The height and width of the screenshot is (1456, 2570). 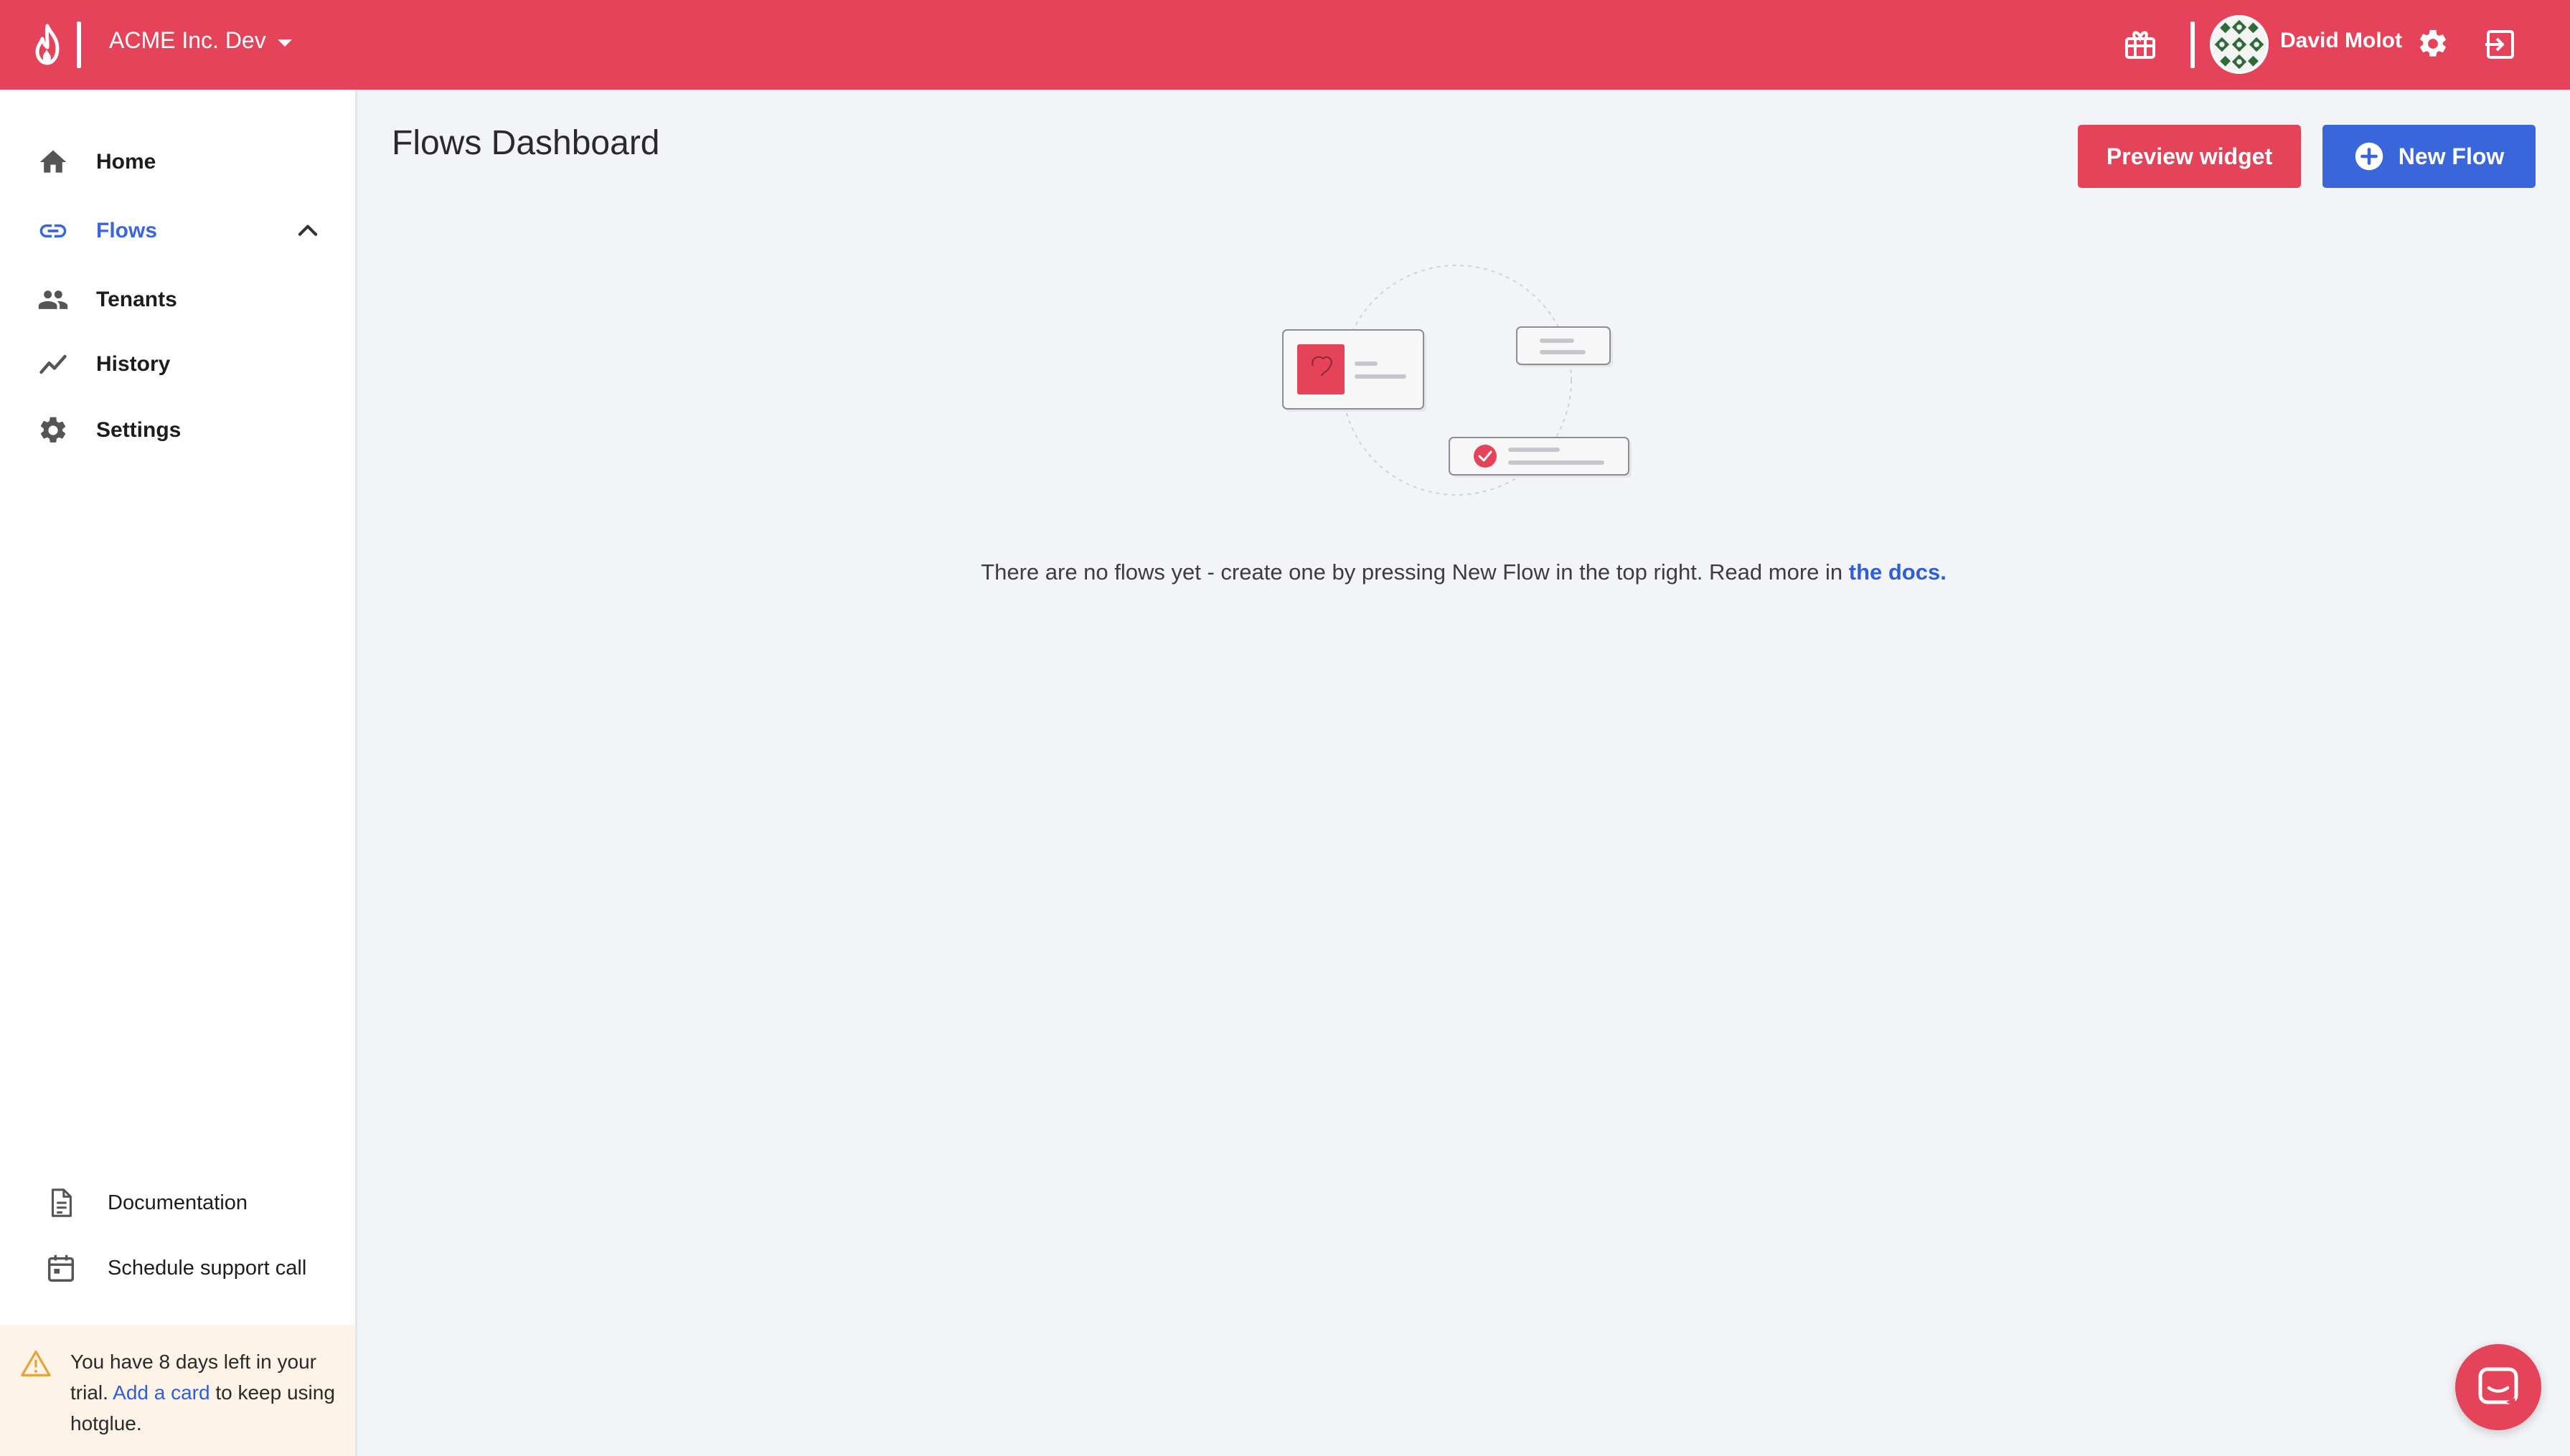 What do you see at coordinates (1285, 45) in the screenshot?
I see `top-header: ACME Inc. Dev David Molot` at bounding box center [1285, 45].